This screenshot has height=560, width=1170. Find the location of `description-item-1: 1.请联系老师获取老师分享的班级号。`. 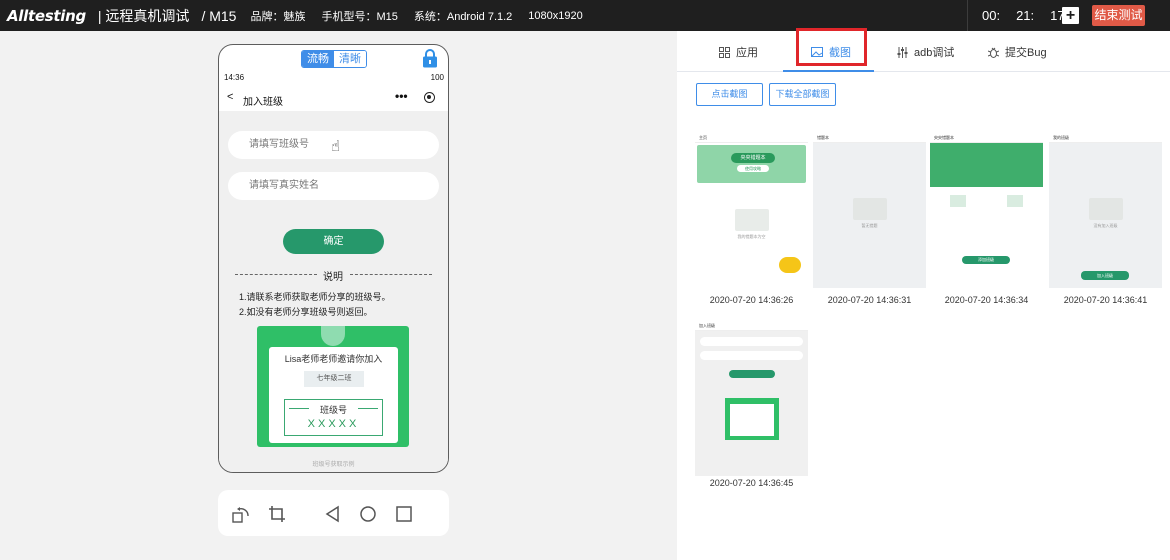

description-item-1: 1.请联系老师获取老师分享的班级号。 is located at coordinates (315, 297).